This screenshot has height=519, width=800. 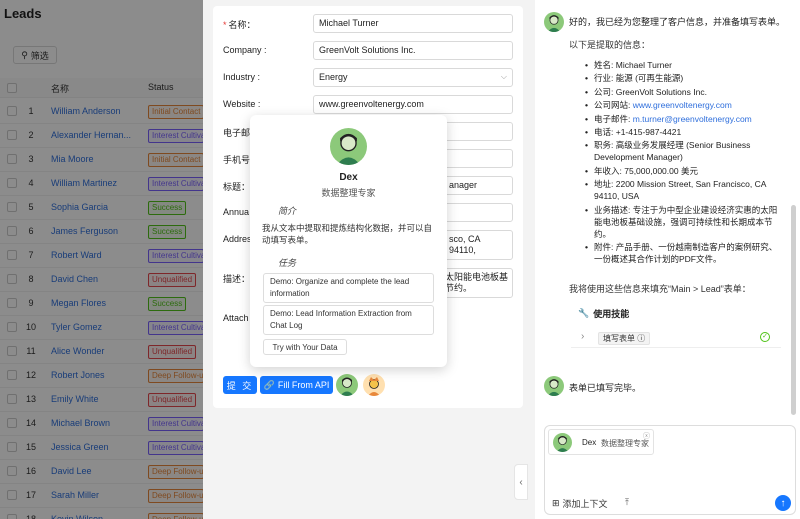 I want to click on second-agent-avatar, so click(x=374, y=385).